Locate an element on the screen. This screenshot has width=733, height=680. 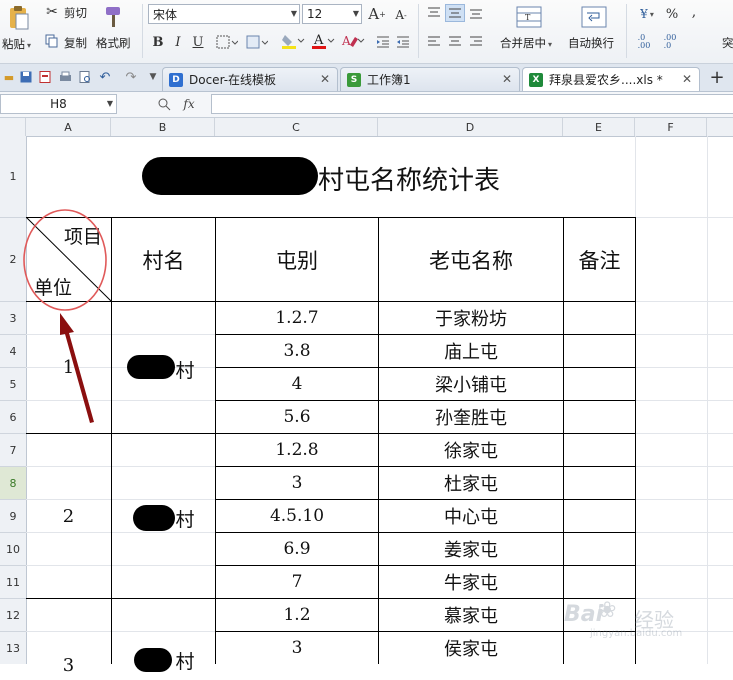
cutoff-label: 突 is located at coordinates (727, 43).